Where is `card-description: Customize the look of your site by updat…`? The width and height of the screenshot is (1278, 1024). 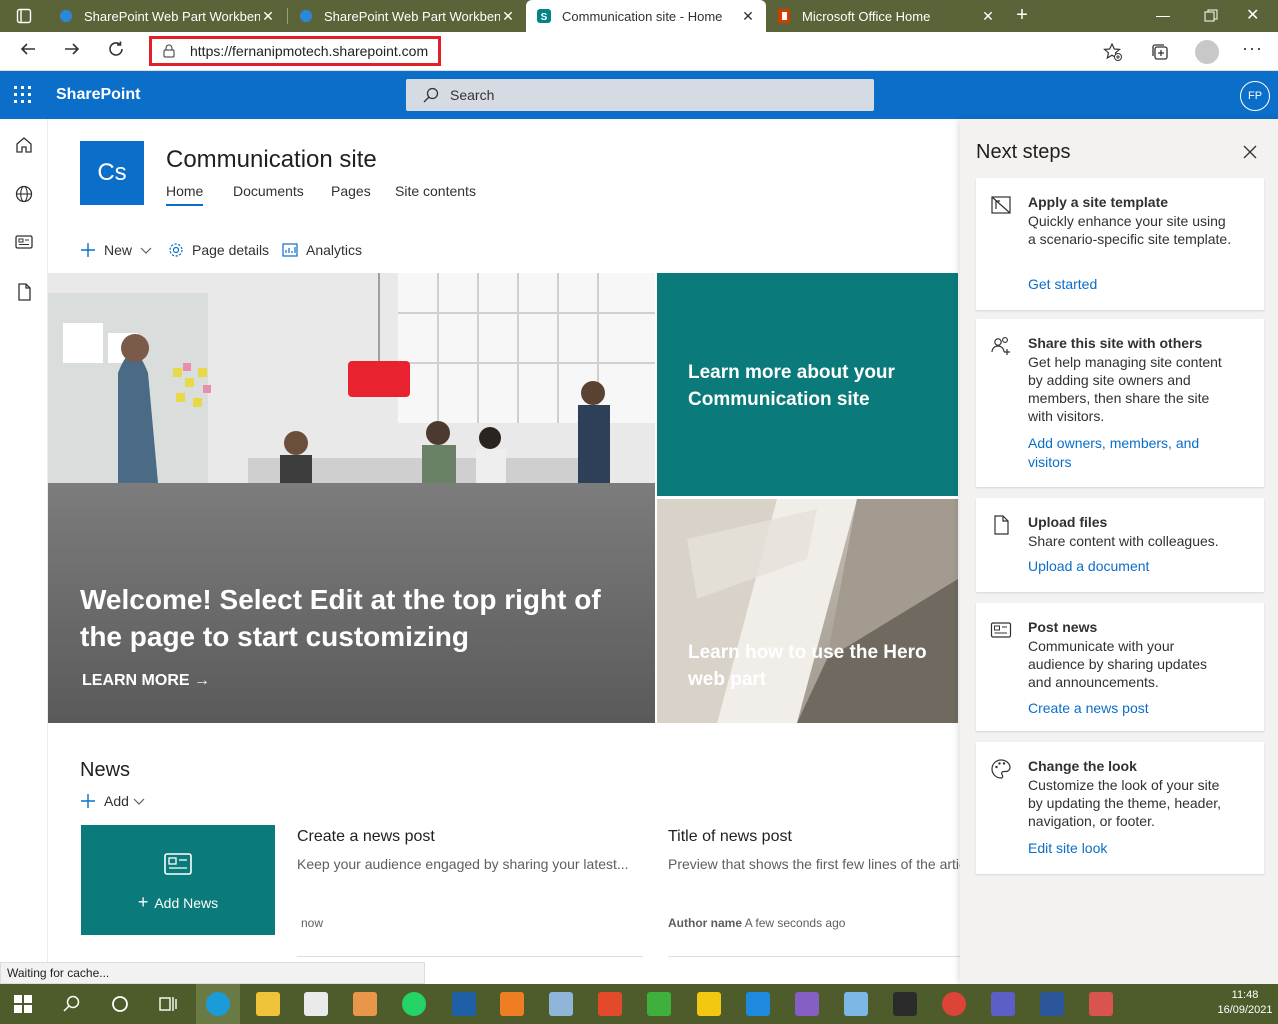 card-description: Customize the look of your site by updat… is located at coordinates (1125, 803).